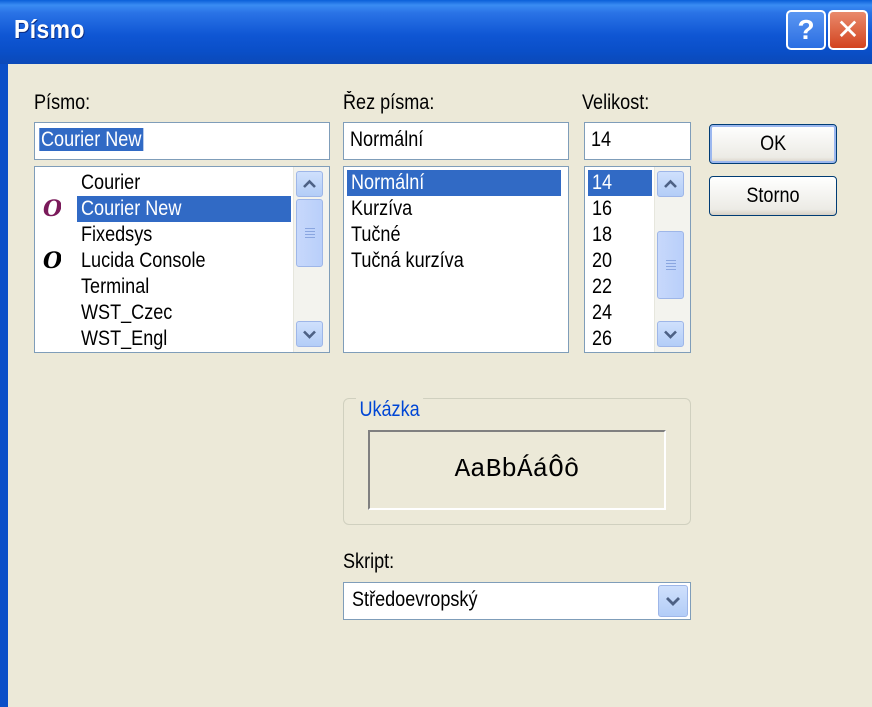 The height and width of the screenshot is (707, 872). What do you see at coordinates (454, 183) in the screenshot?
I see `font-style-list-item: Normální` at bounding box center [454, 183].